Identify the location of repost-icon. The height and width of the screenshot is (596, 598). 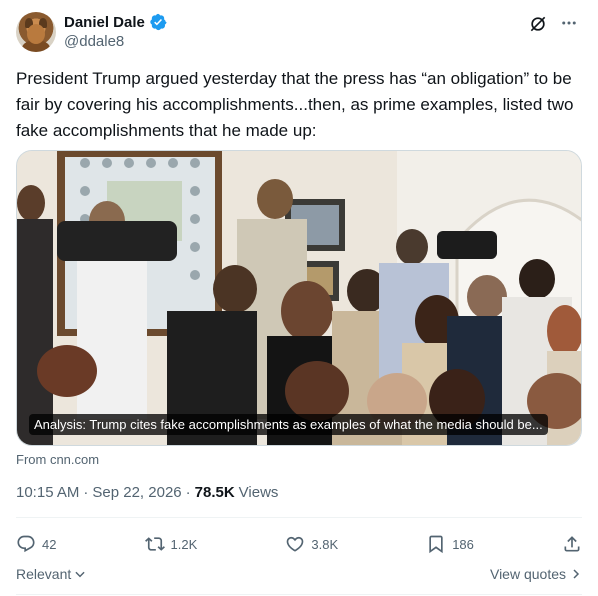
(154, 544).